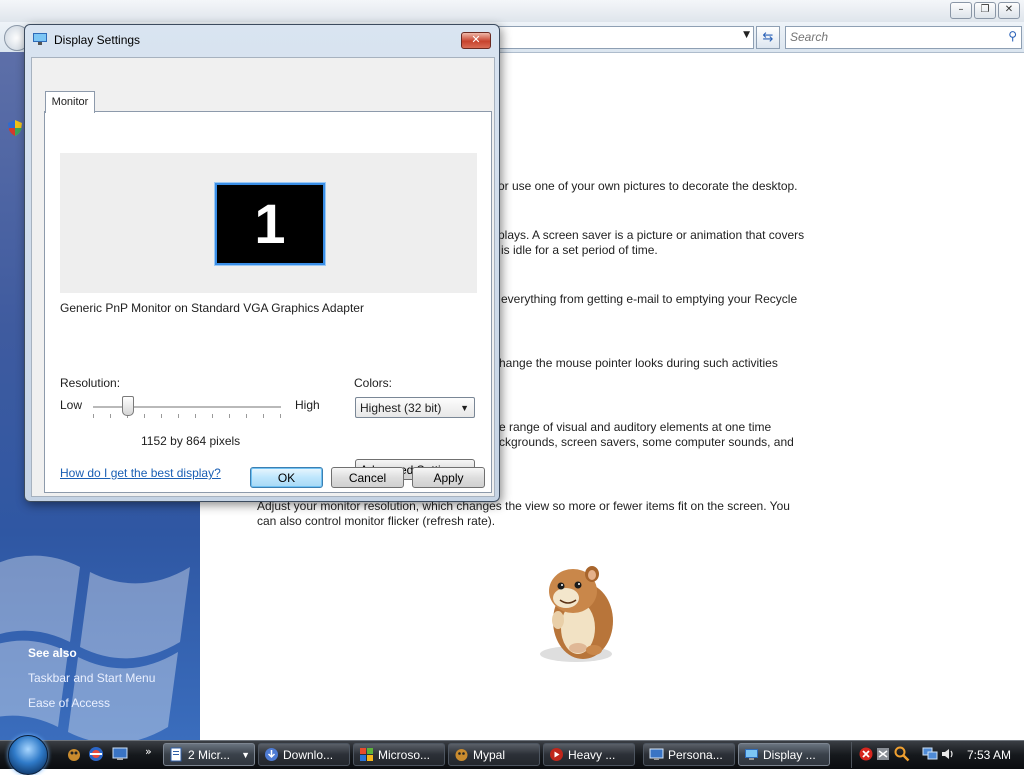 The width and height of the screenshot is (1024, 775). Describe the element at coordinates (15, 128) in the screenshot. I see `shield-icon` at that location.